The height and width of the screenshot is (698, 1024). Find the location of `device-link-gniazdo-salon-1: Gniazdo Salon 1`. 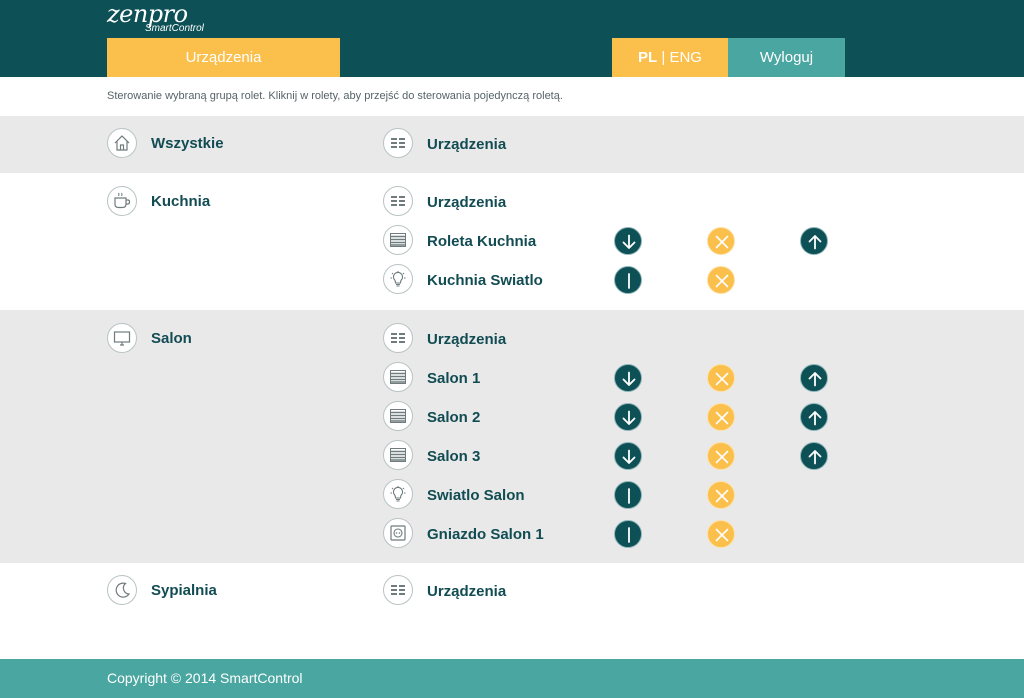

device-link-gniazdo-salon-1: Gniazdo Salon 1 is located at coordinates (485, 535).